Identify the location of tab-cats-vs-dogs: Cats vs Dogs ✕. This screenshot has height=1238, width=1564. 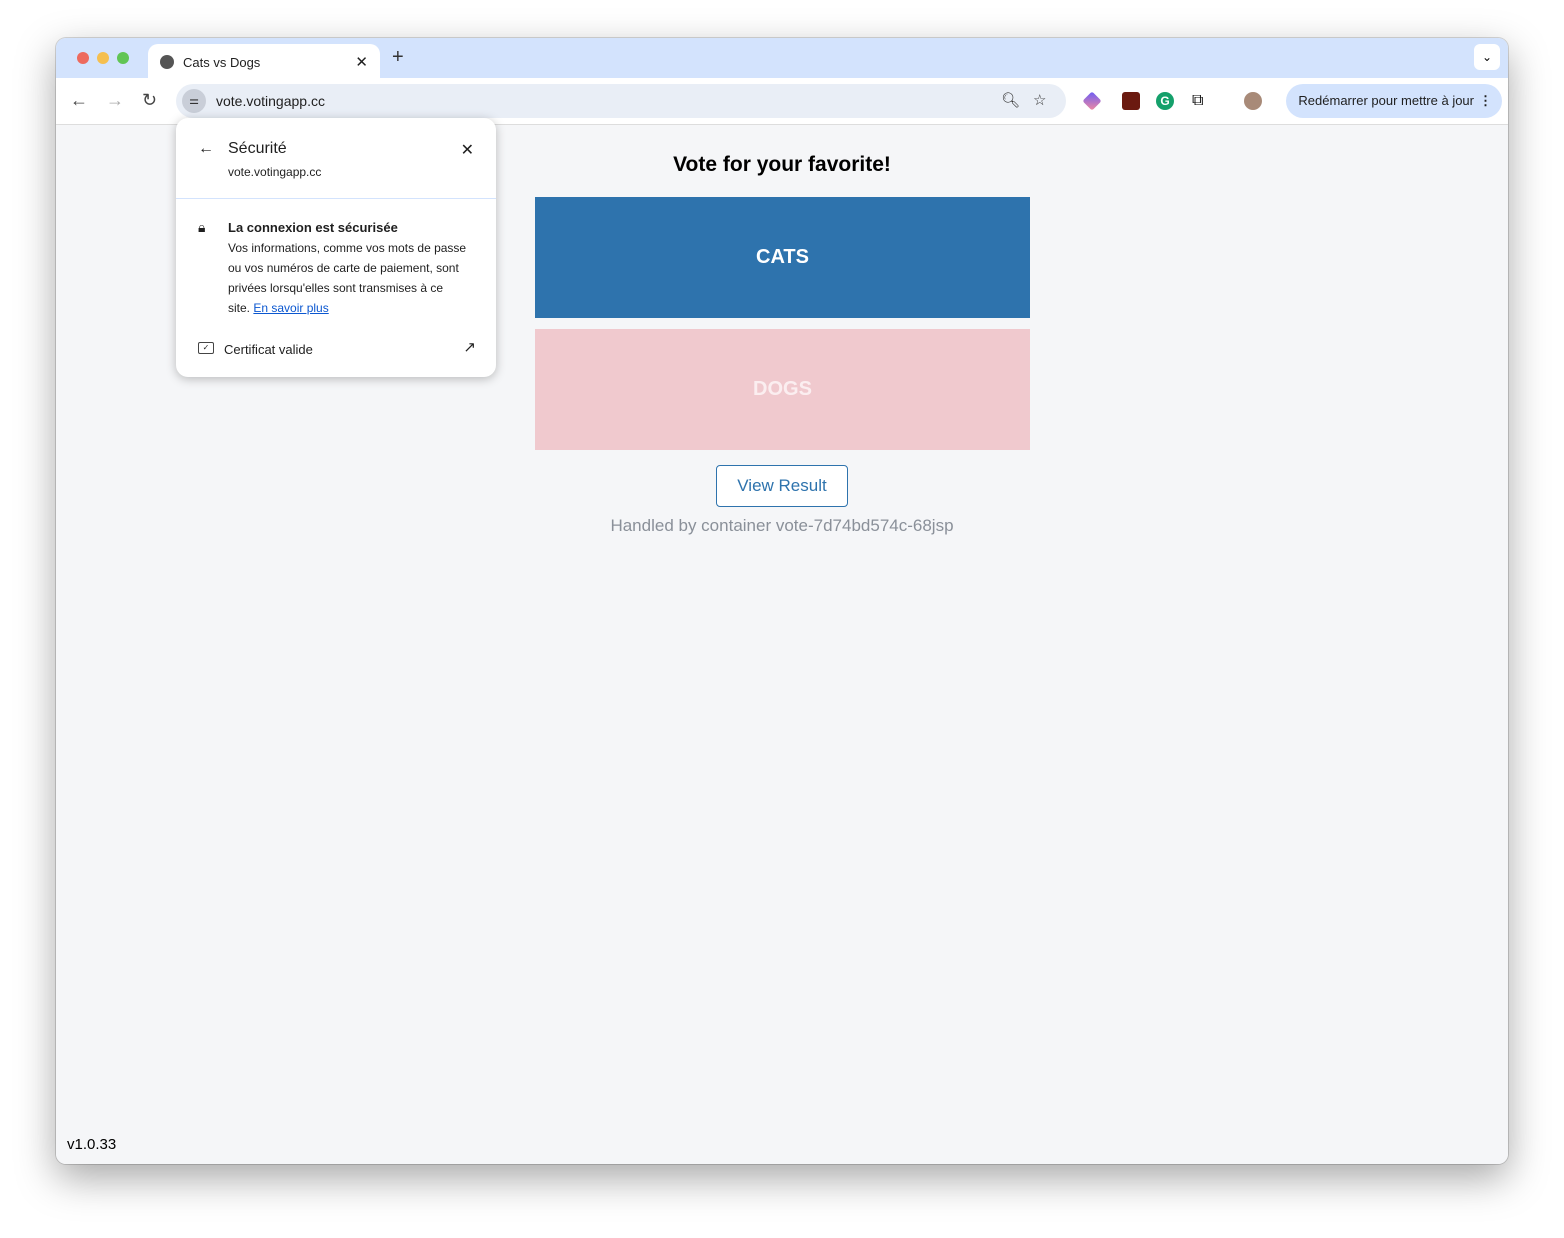
(264, 62).